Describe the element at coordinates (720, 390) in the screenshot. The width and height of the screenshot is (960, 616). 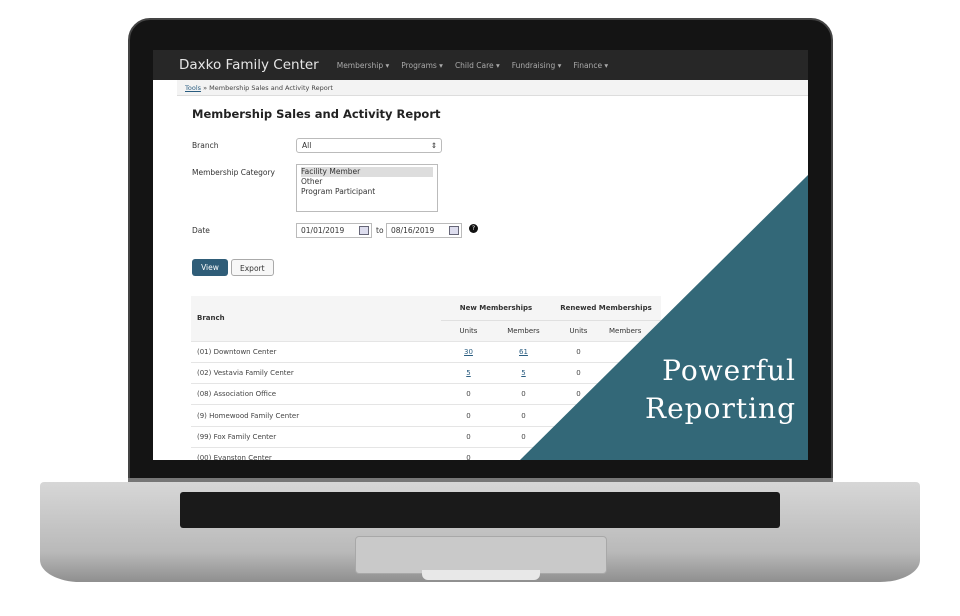
I see `promo-text: Powerful Reporting` at that location.